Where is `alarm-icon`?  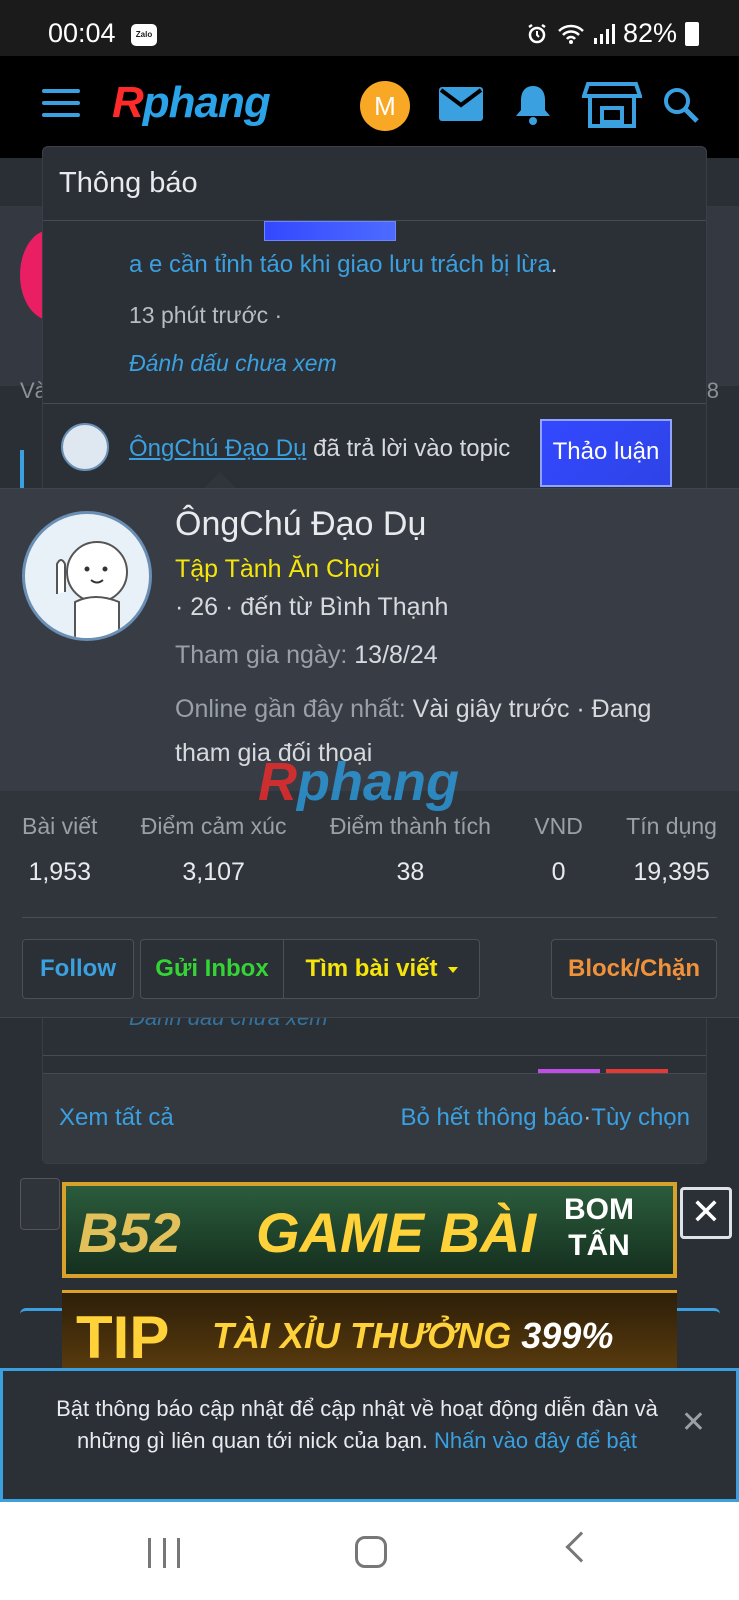
alarm-icon is located at coordinates (537, 33).